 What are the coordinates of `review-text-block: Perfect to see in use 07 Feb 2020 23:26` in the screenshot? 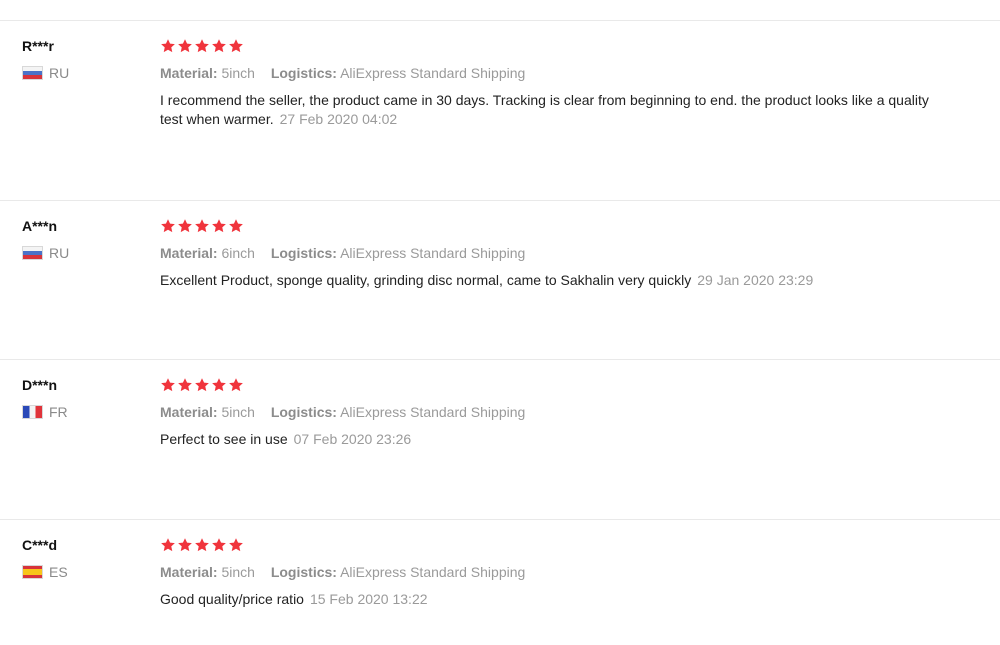 It's located at (555, 439).